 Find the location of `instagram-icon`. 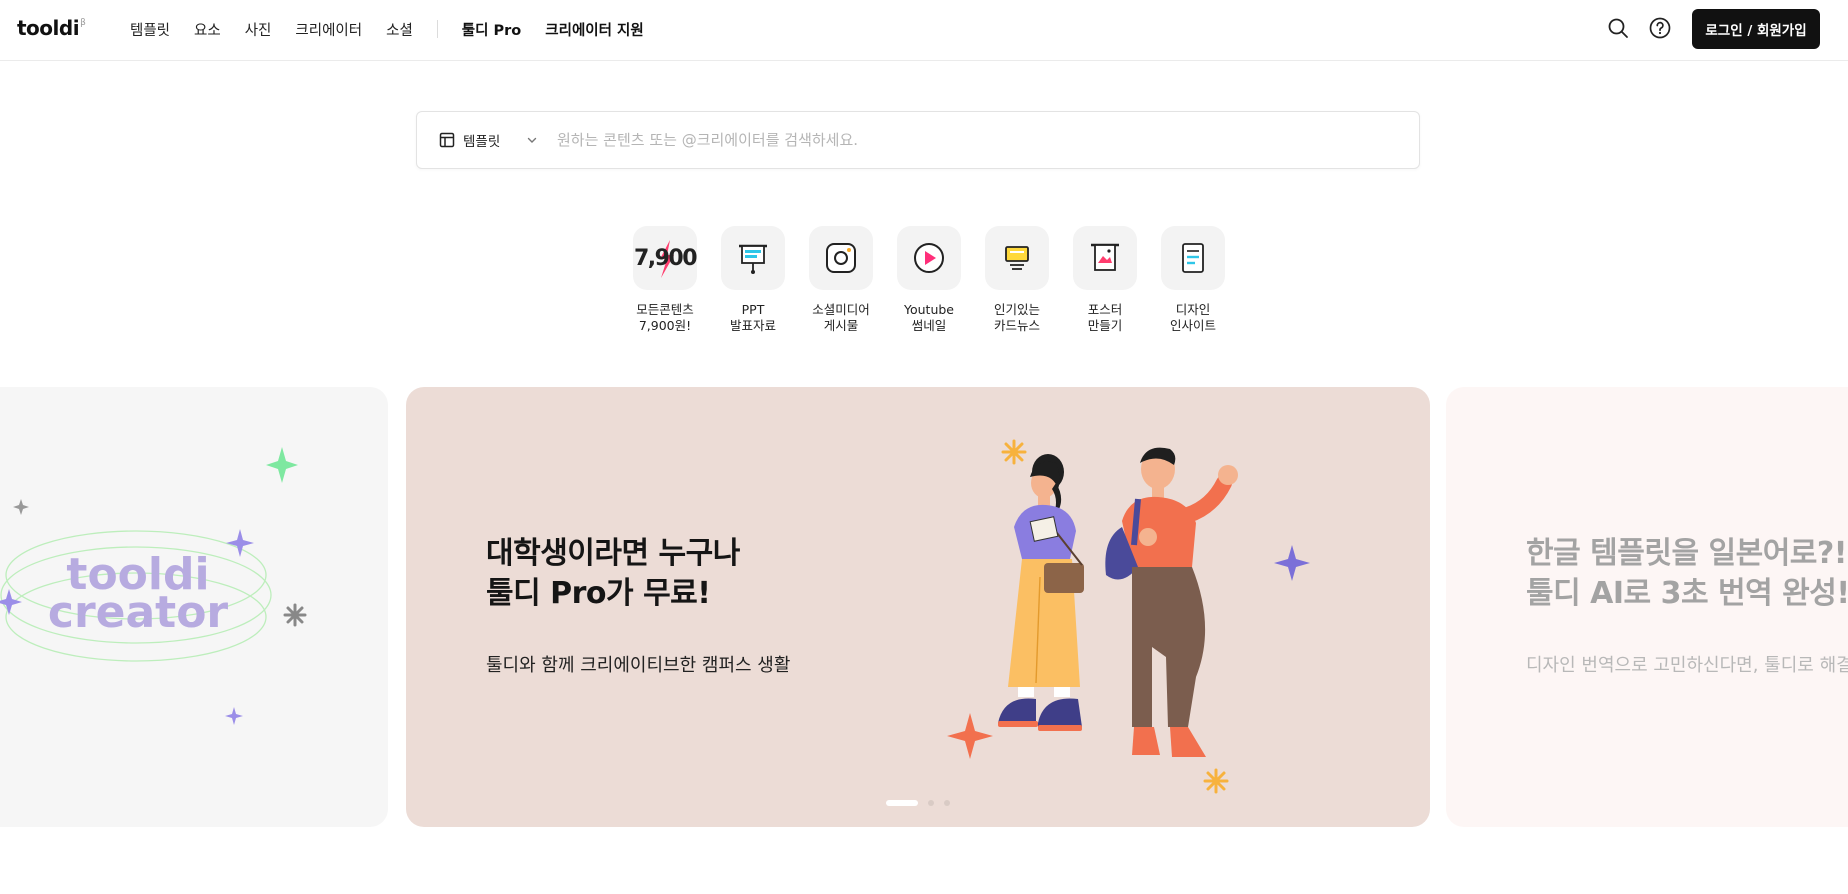

instagram-icon is located at coordinates (841, 258).